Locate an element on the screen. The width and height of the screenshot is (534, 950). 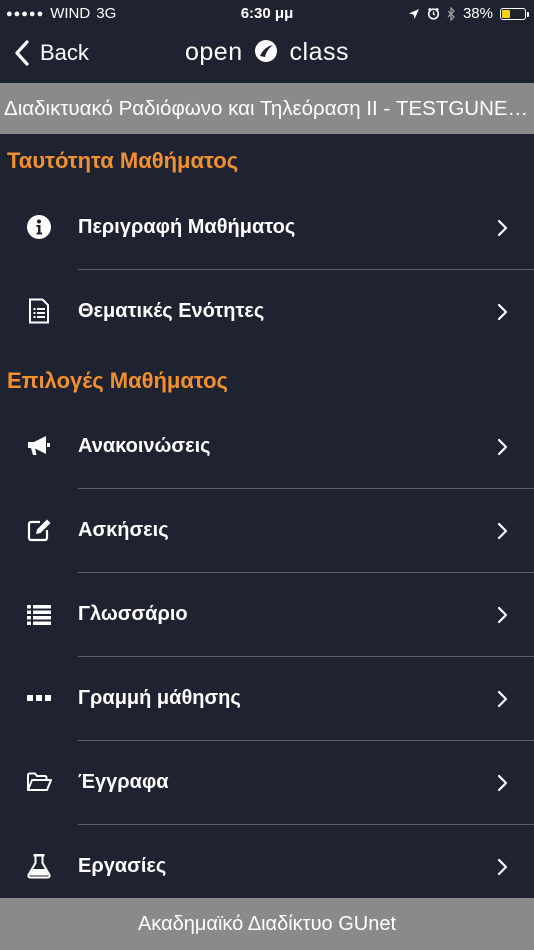
info-icon is located at coordinates (39, 227).